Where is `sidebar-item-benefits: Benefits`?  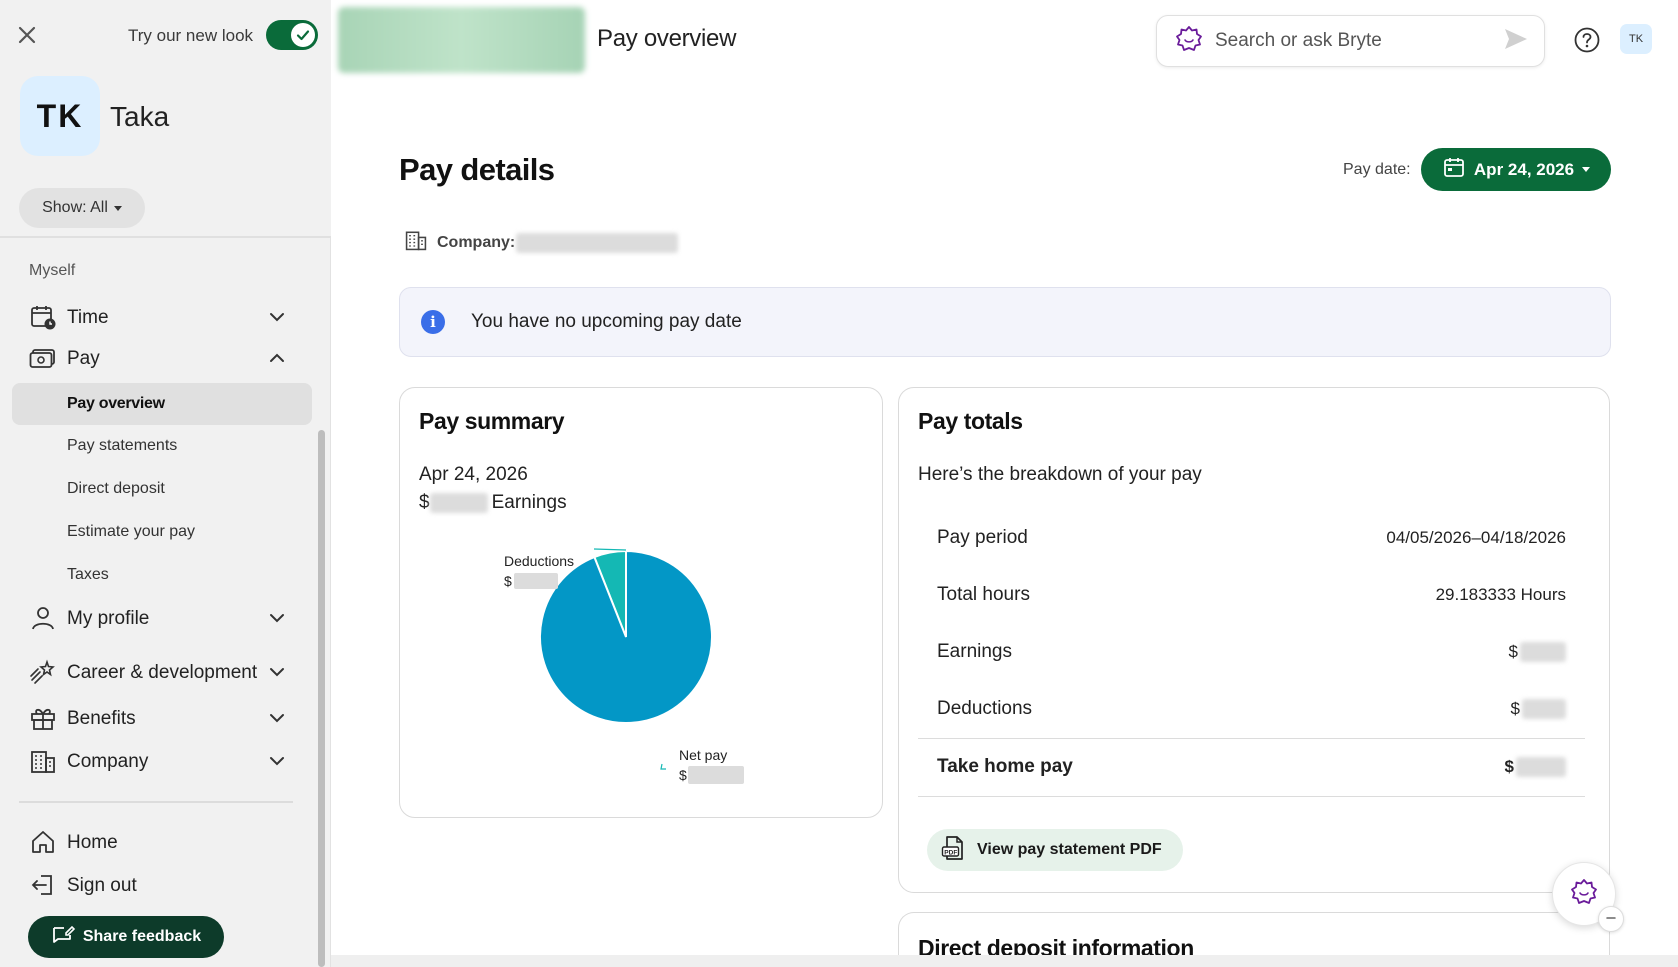 sidebar-item-benefits: Benefits is located at coordinates (158, 718).